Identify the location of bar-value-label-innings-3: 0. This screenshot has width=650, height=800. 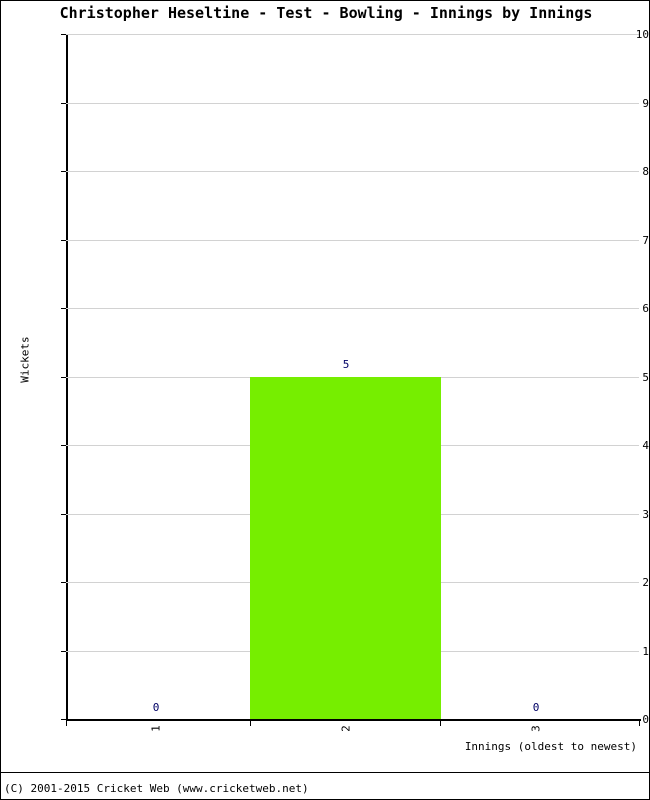
(536, 707).